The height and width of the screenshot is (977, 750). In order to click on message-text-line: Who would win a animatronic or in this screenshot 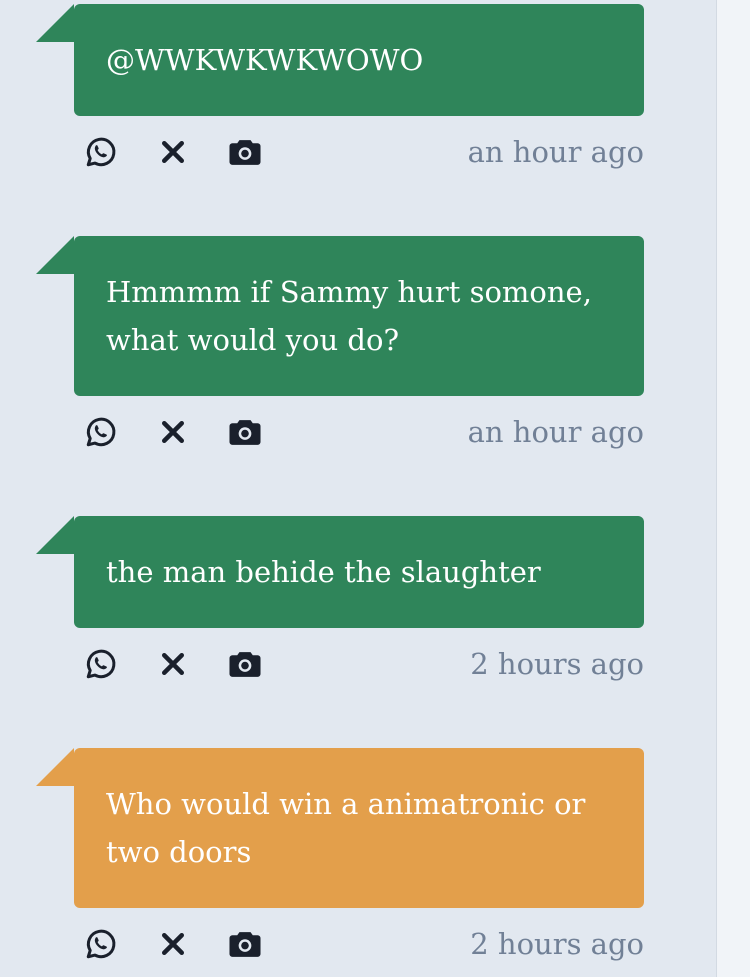, I will do `click(346, 804)`.